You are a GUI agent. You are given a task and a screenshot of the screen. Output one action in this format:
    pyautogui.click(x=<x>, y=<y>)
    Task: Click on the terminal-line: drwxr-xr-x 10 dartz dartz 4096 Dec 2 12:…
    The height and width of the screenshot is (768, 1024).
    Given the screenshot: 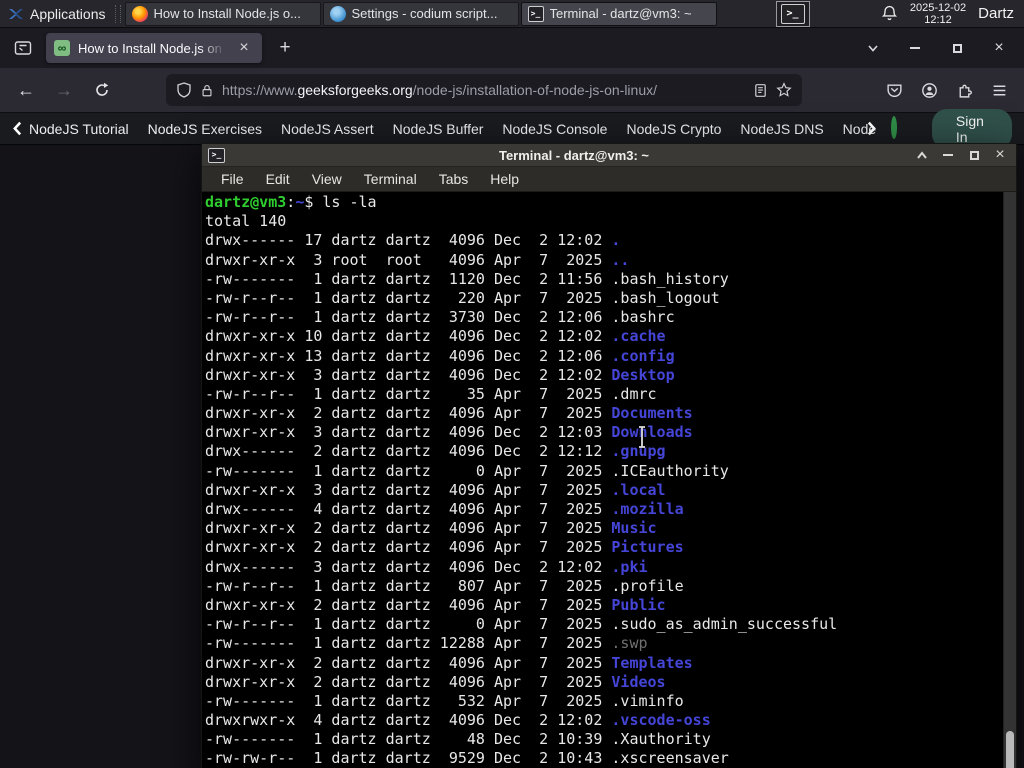 What is the action you would take?
    pyautogui.click(x=610, y=336)
    